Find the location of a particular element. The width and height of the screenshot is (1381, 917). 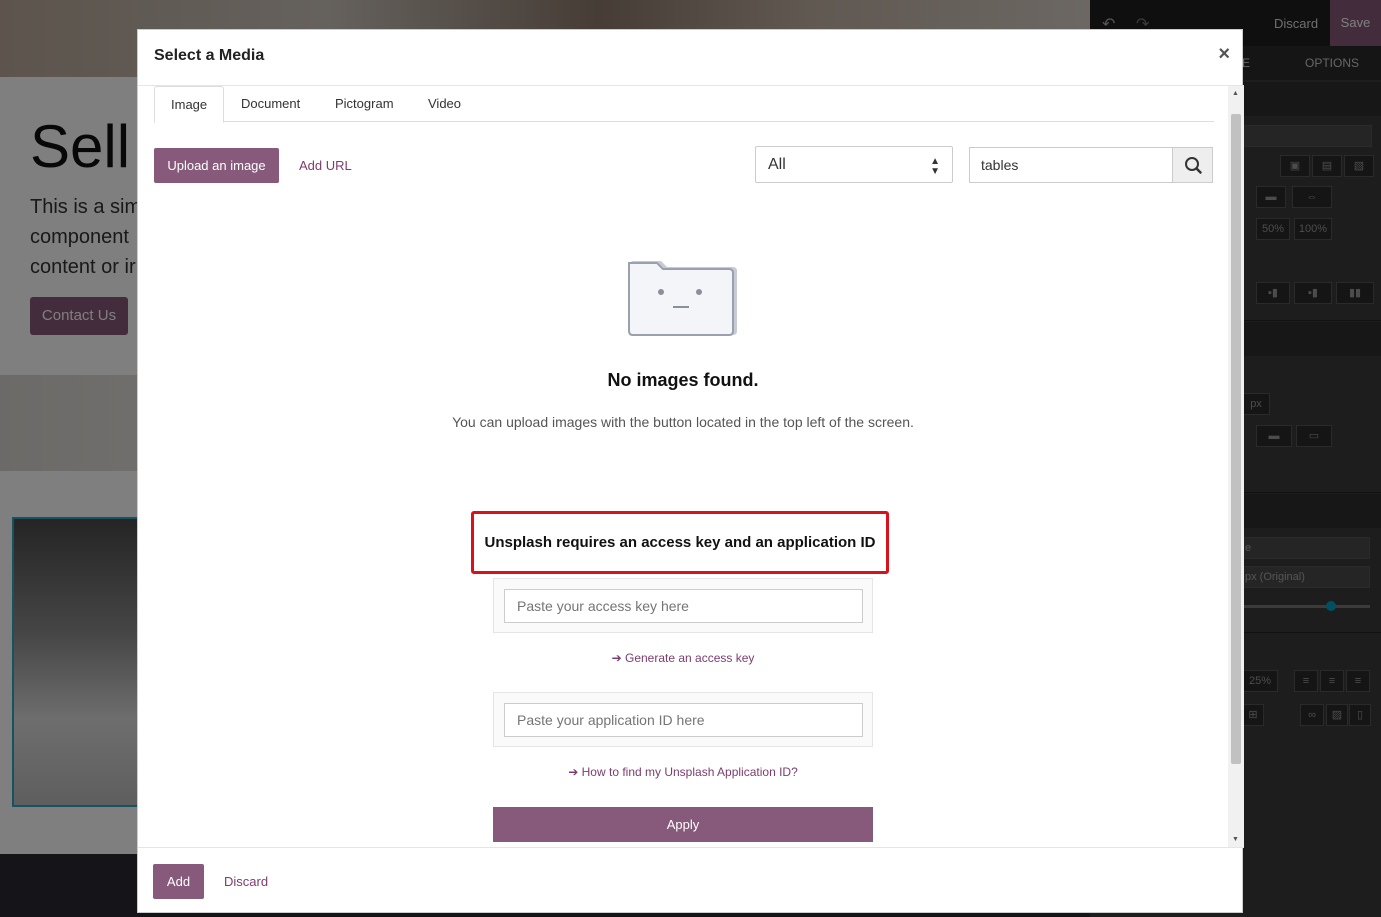

access-key-input is located at coordinates (683, 606).